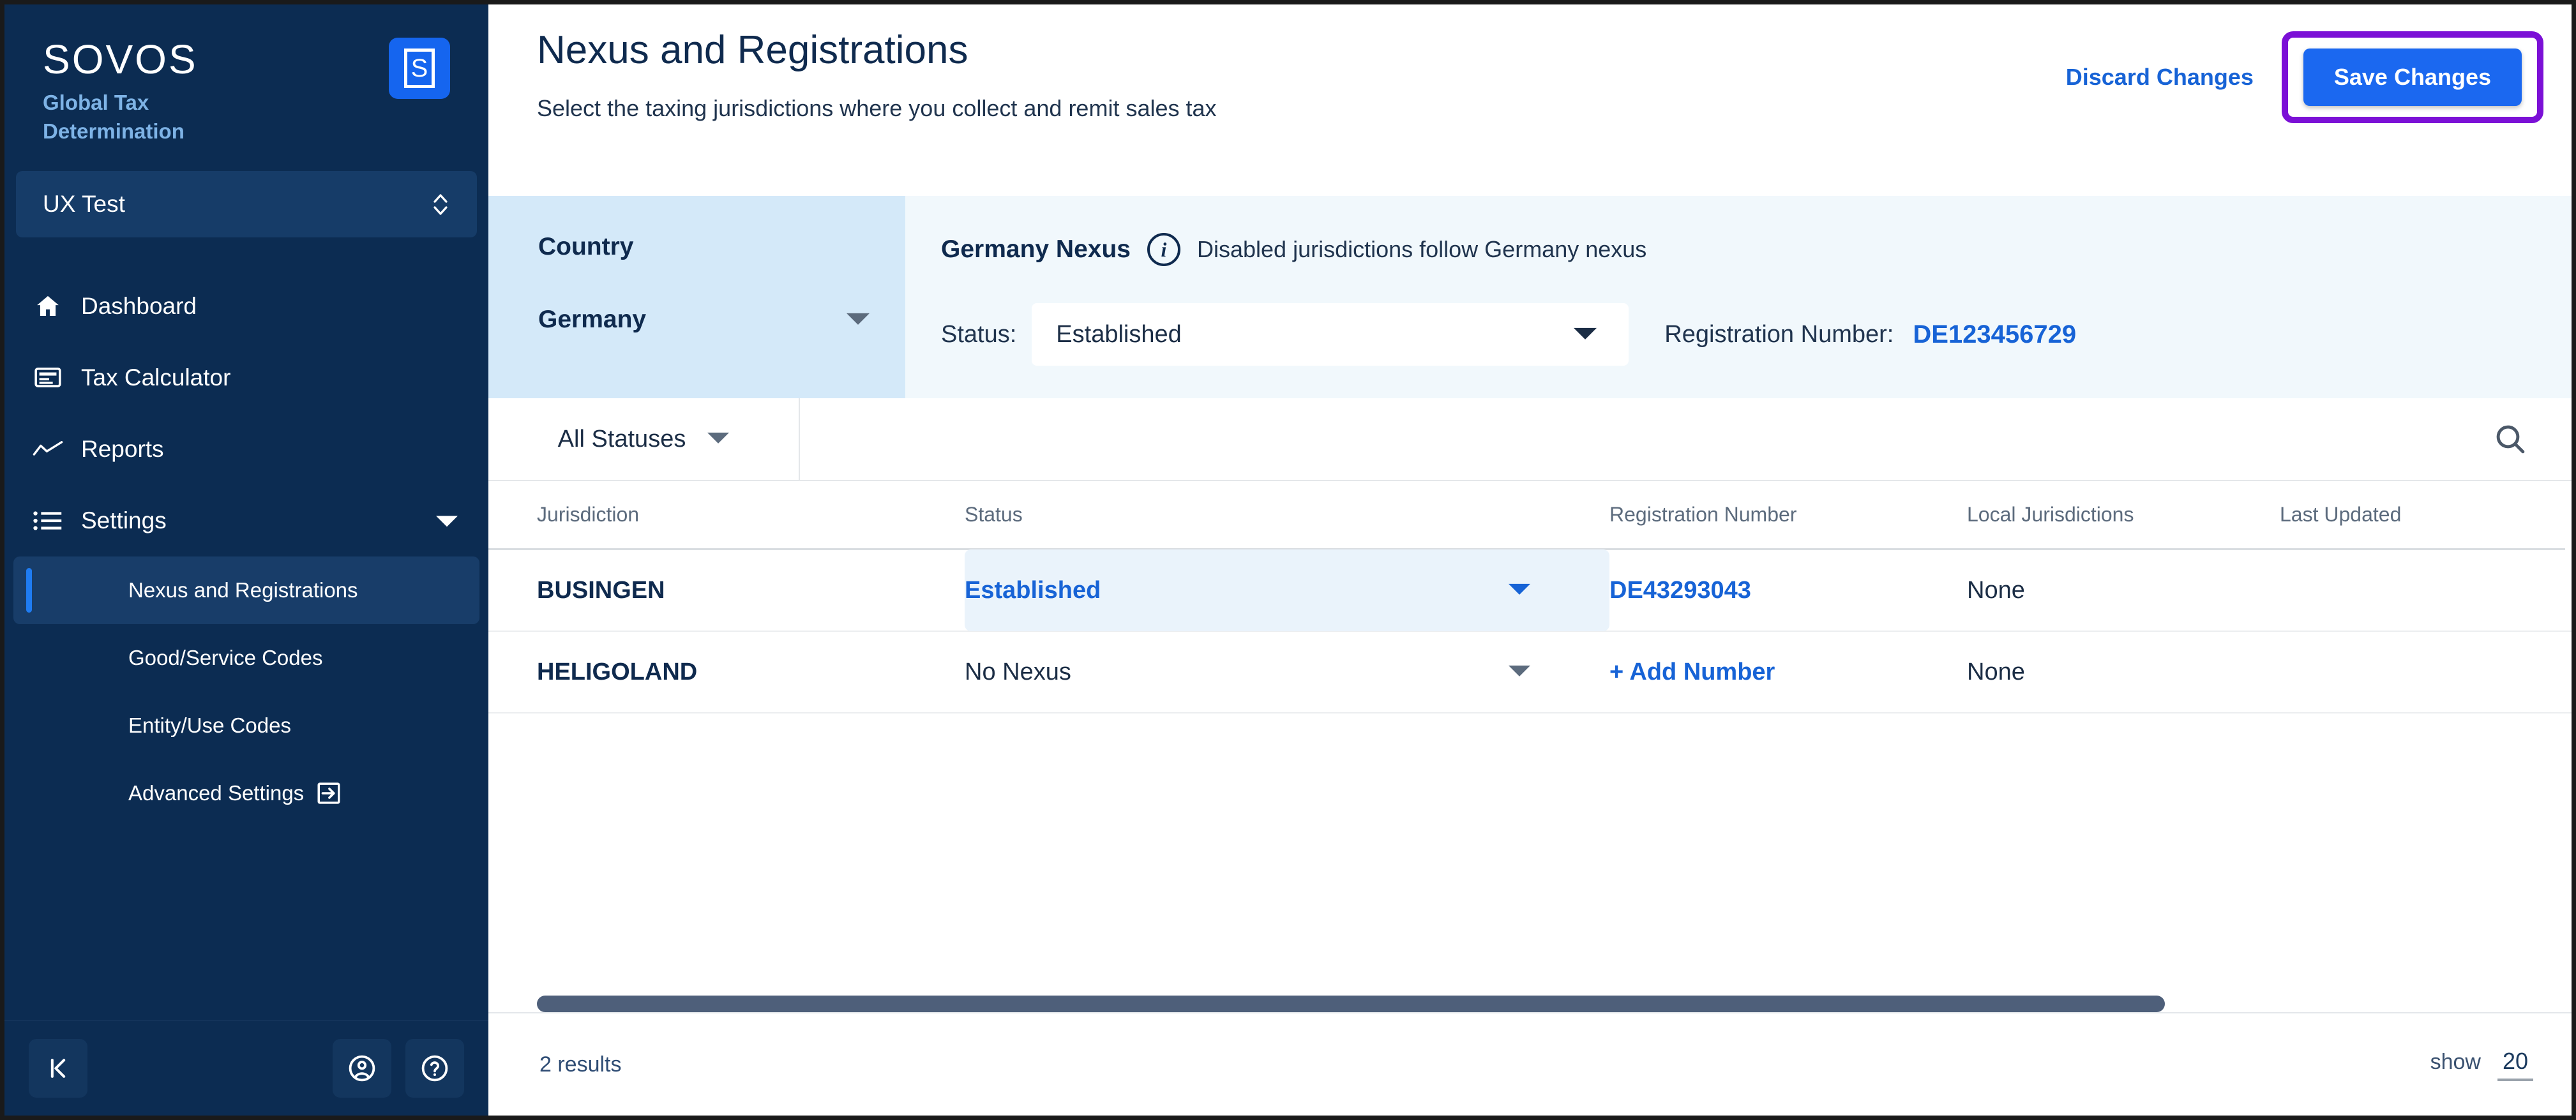  I want to click on brand-block: SOVOS Global Tax Determination S, so click(246, 86).